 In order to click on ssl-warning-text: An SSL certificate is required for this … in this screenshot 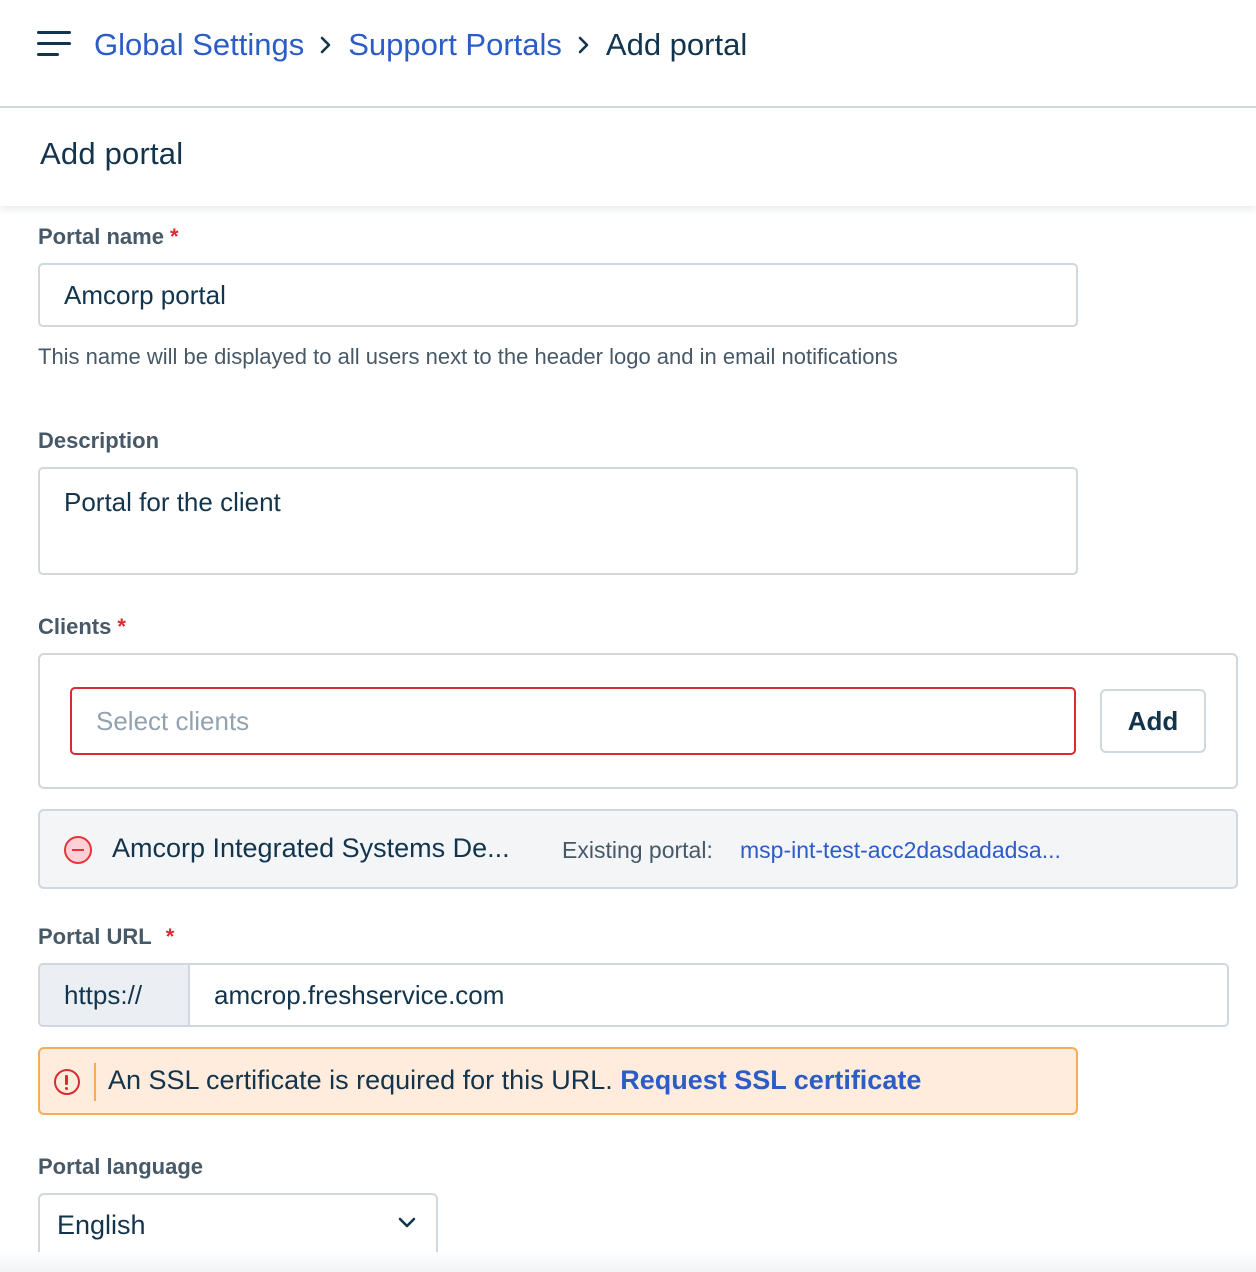, I will do `click(360, 1080)`.